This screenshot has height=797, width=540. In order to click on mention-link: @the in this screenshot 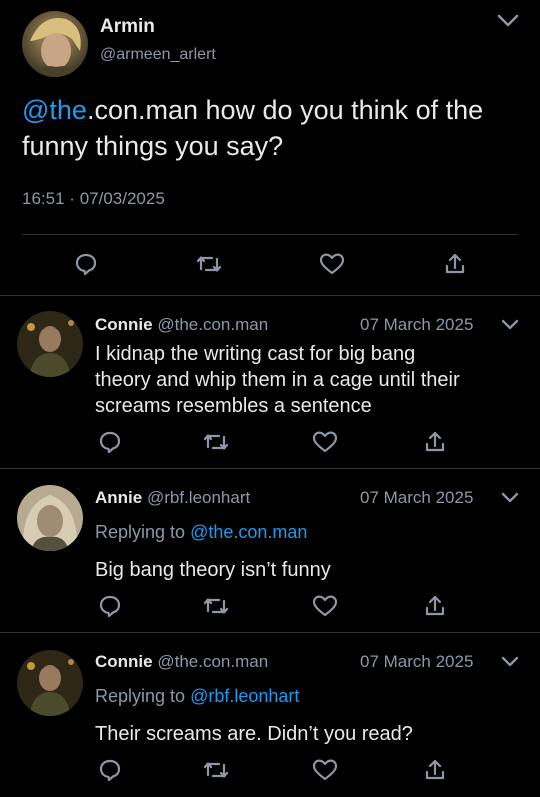, I will do `click(54, 110)`.